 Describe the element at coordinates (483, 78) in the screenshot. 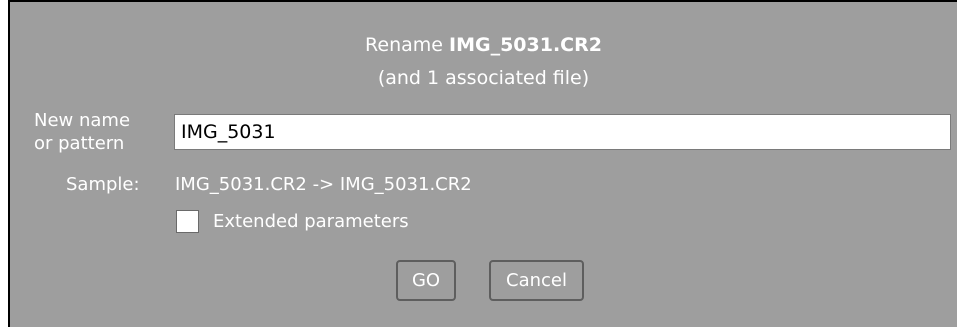

I see `dialog-subtitle: (and 1 associated file)` at that location.